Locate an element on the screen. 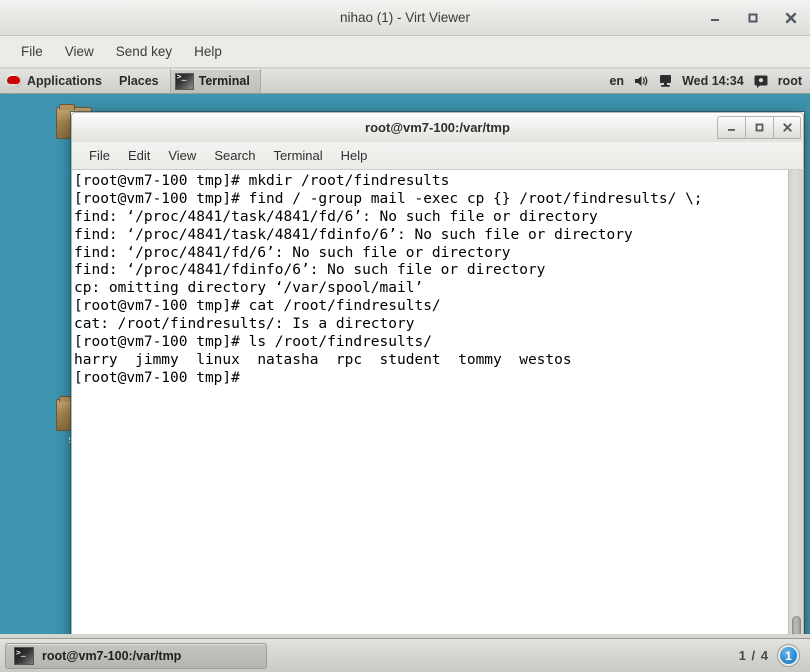  terminal-menu-terminal: Terminal is located at coordinates (298, 155).